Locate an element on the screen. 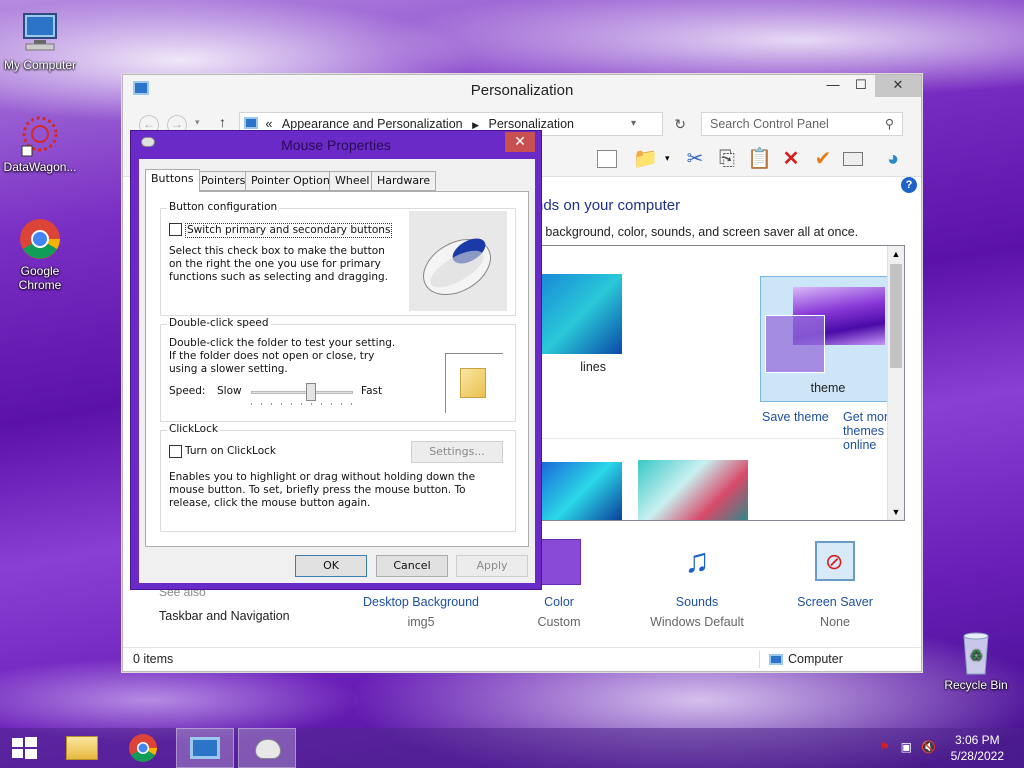  layout-icon is located at coordinates (607, 159).